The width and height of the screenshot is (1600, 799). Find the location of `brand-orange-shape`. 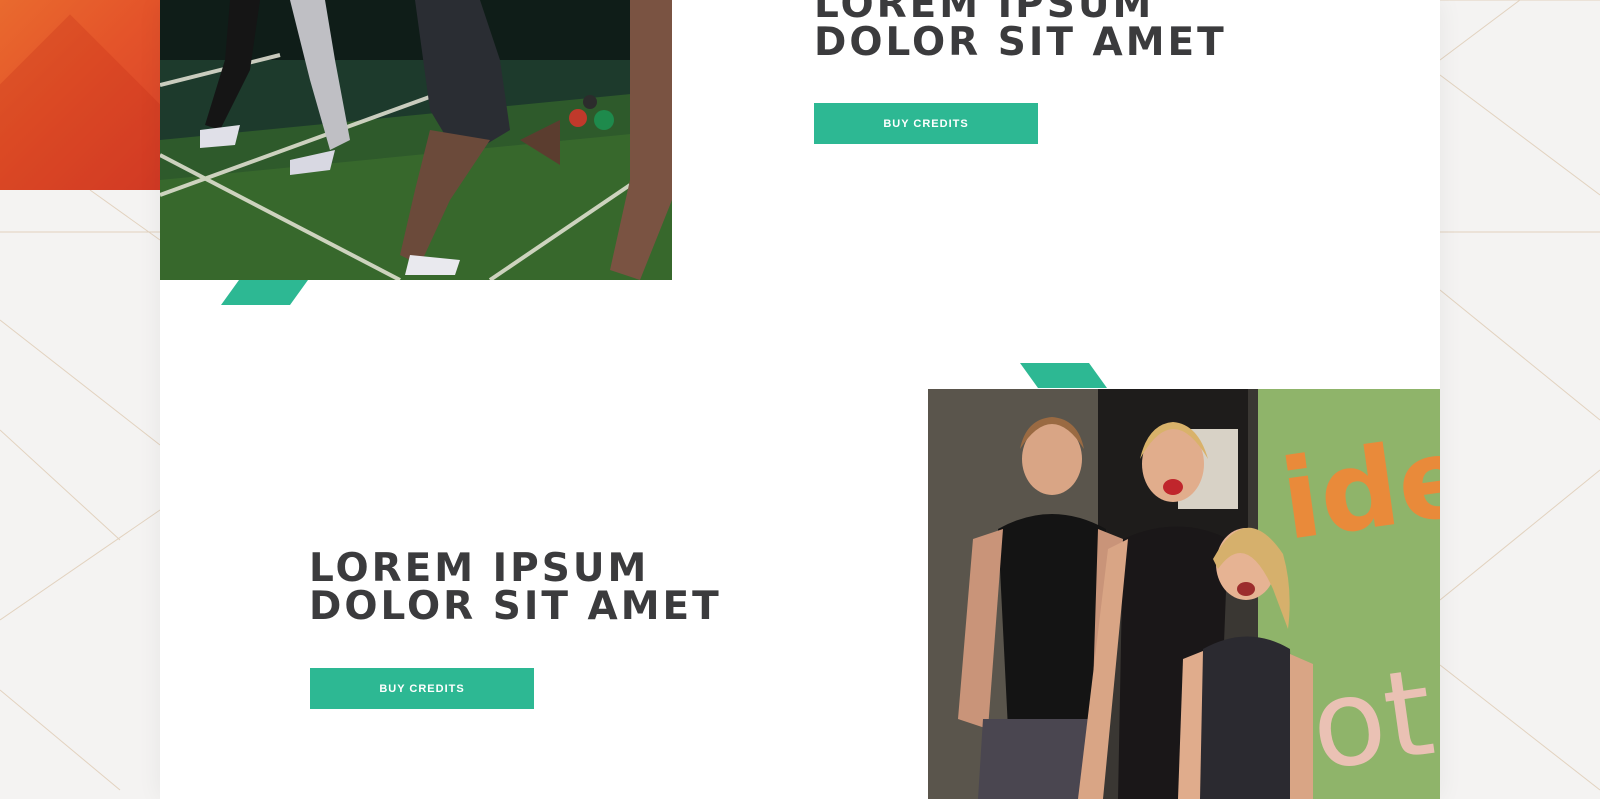

brand-orange-shape is located at coordinates (80, 95).